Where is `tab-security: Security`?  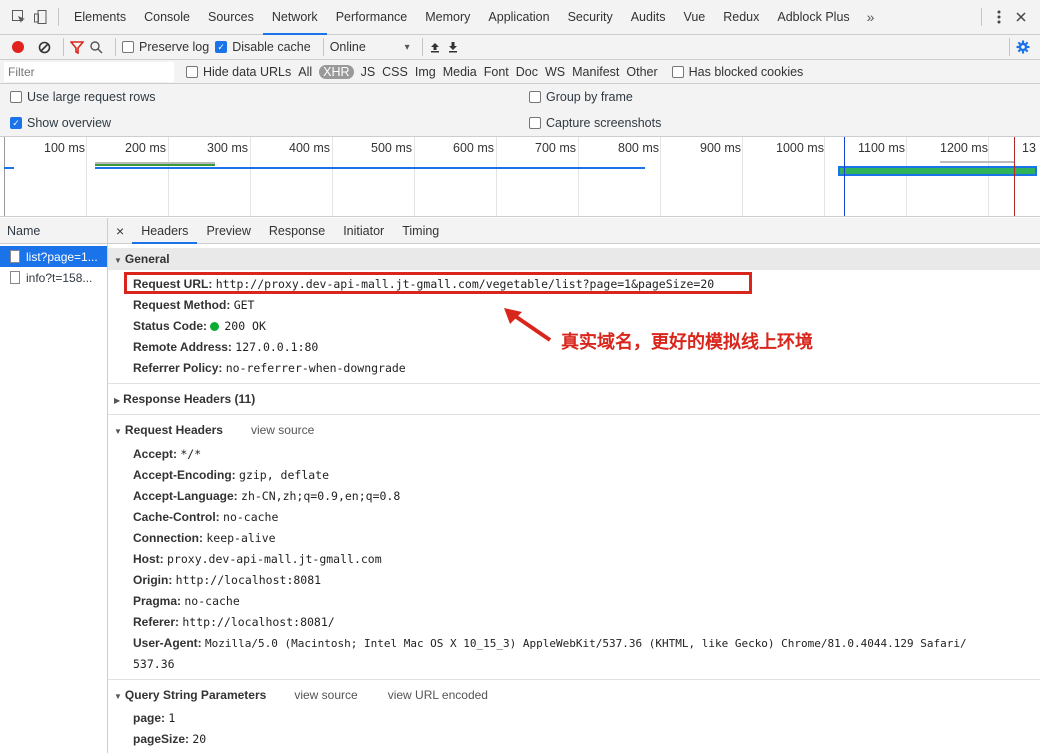 tab-security: Security is located at coordinates (590, 17).